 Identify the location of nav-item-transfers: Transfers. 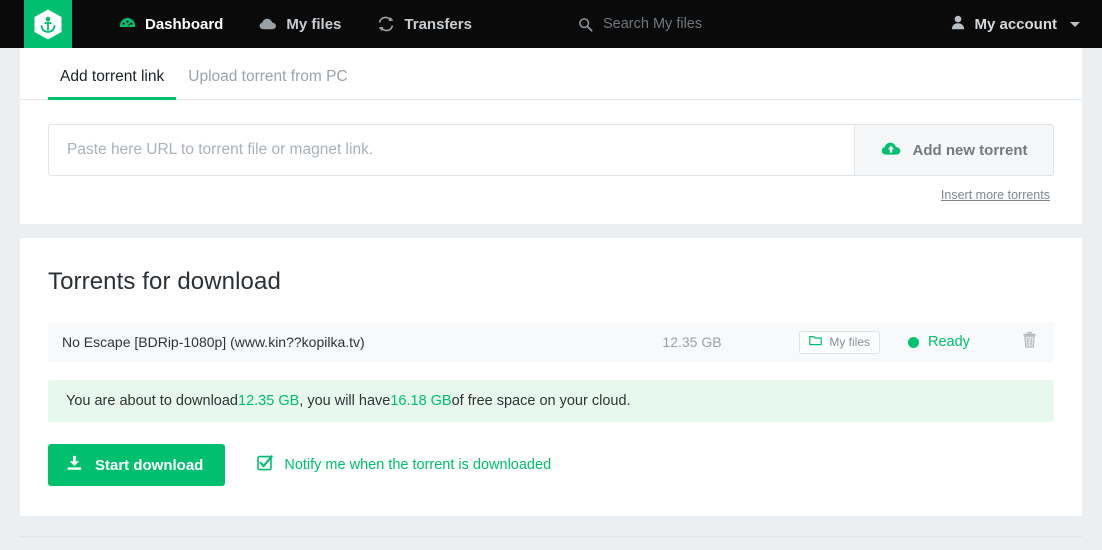
(424, 24).